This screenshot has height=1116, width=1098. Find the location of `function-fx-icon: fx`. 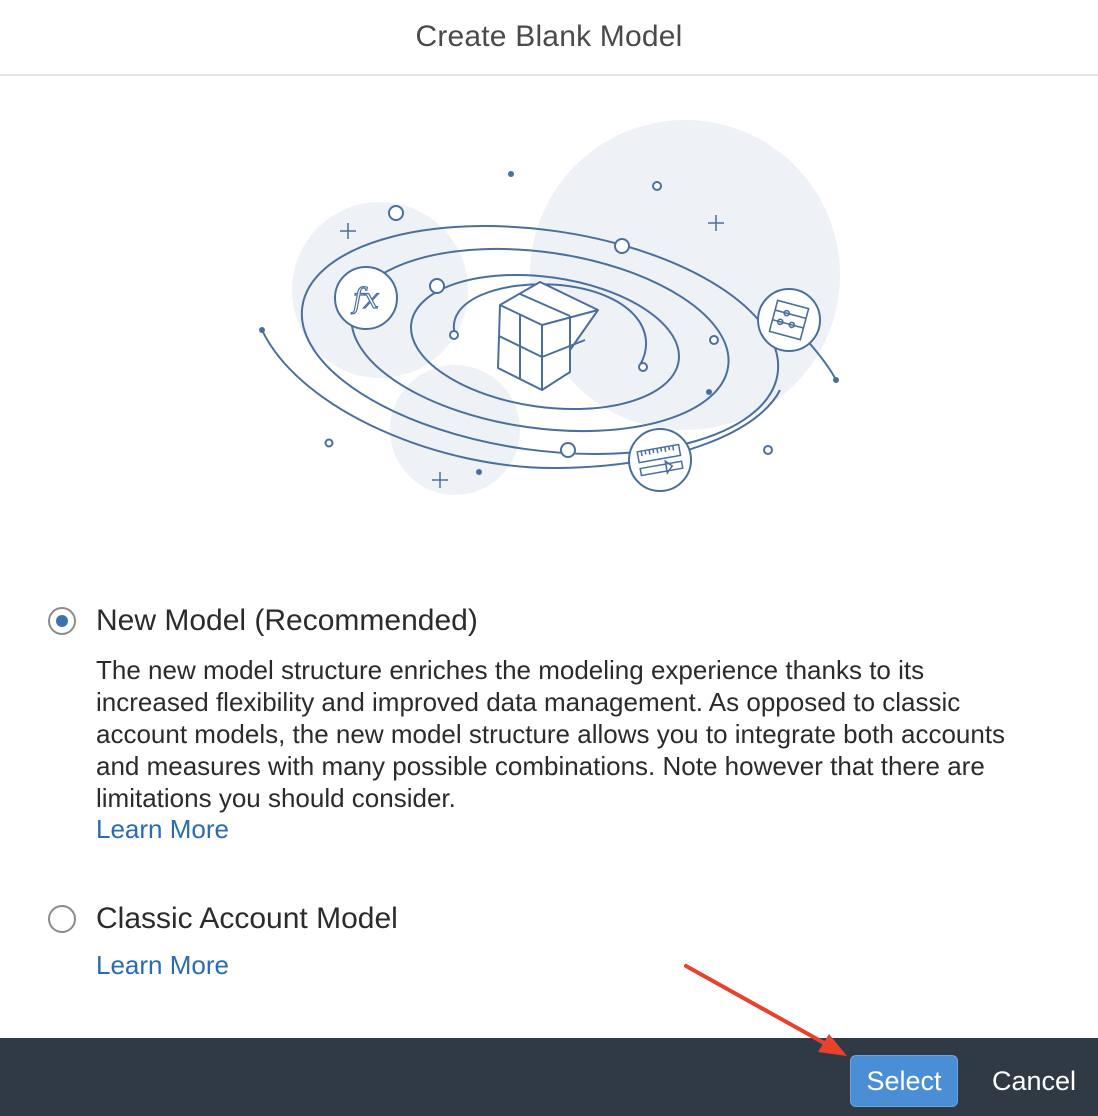

function-fx-icon: fx is located at coordinates (366, 298).